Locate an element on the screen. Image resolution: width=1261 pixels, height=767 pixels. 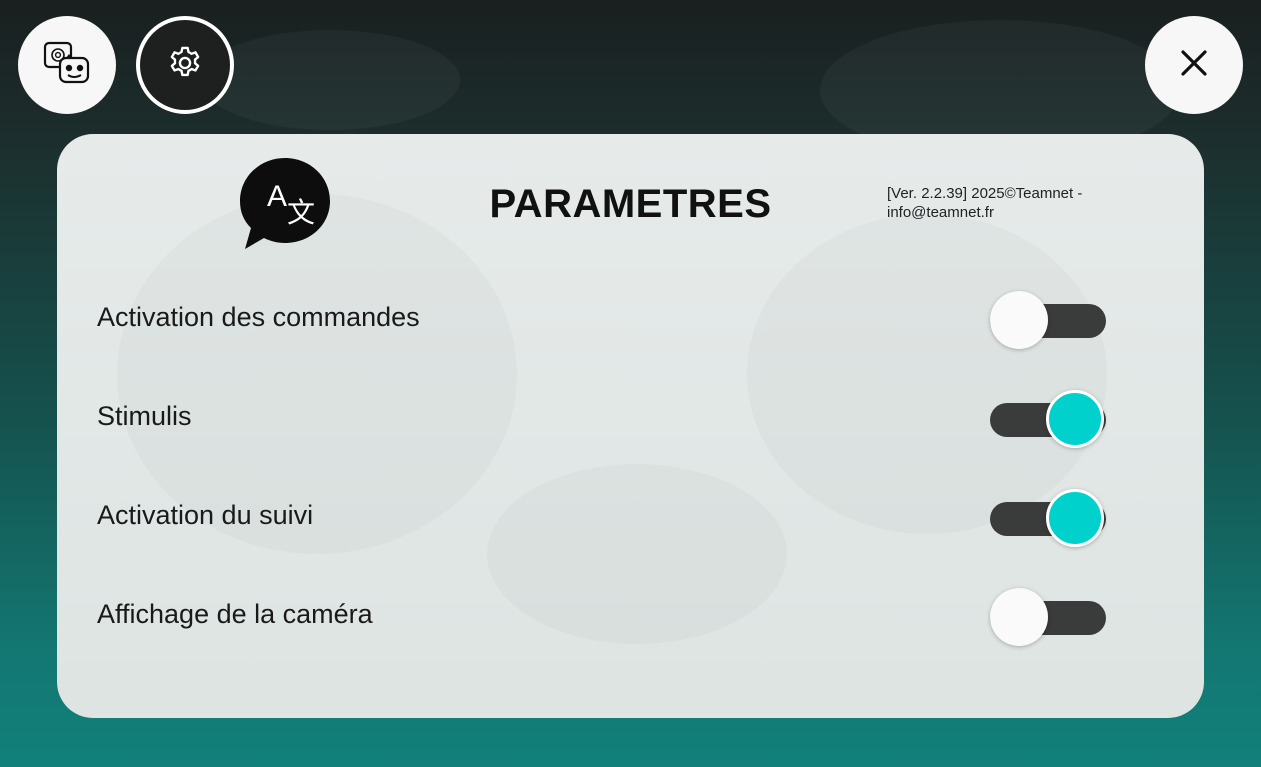
setting-label-tracking: Activation du suivi is located at coordinates (205, 515).